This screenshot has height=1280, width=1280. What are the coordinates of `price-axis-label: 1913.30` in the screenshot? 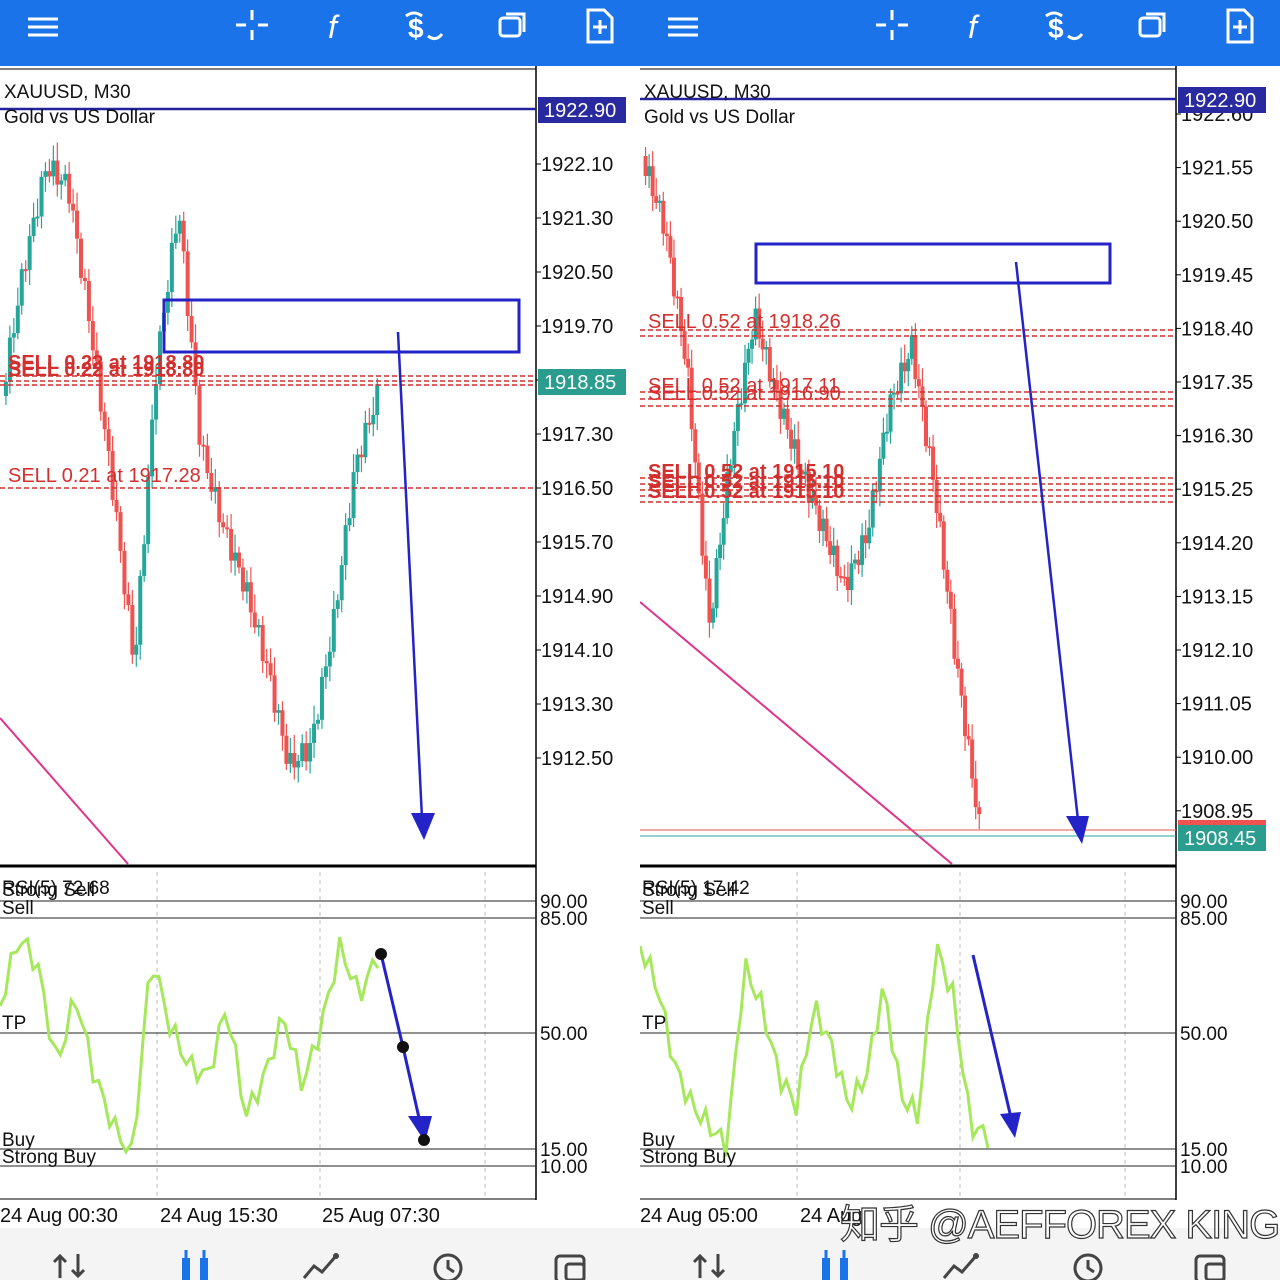 It's located at (577, 705).